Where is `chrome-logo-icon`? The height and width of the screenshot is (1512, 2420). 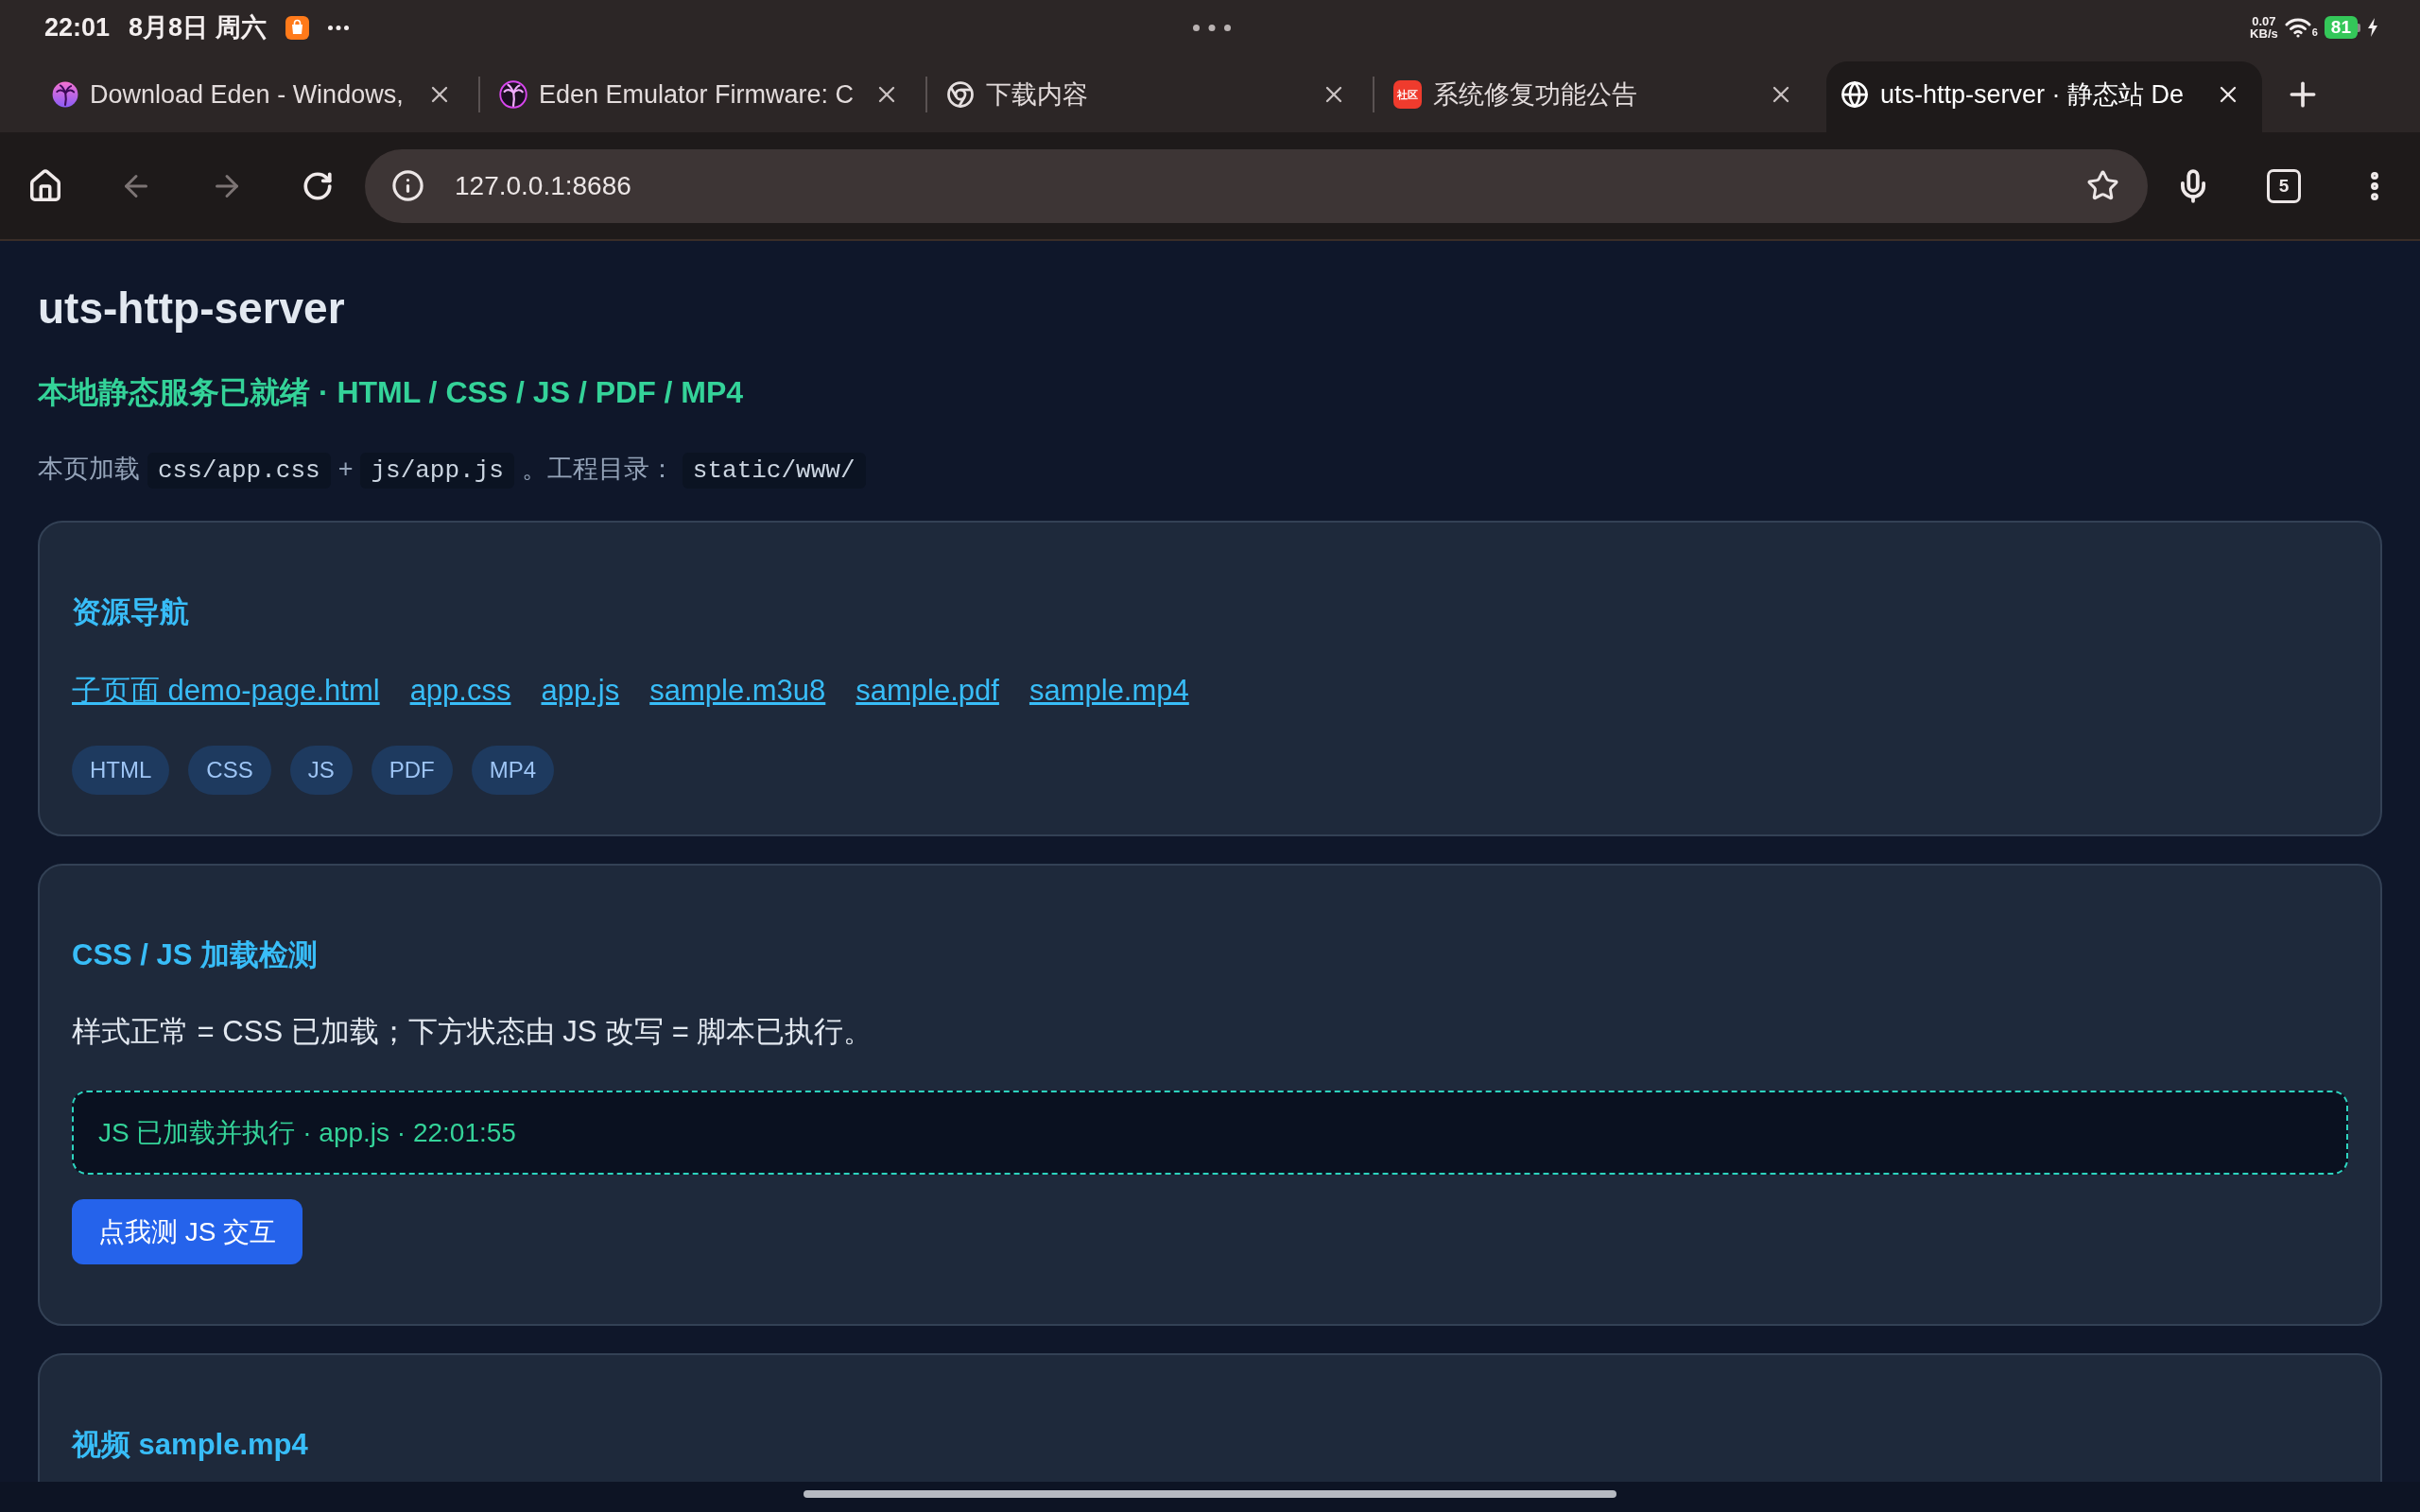
chrome-logo-icon is located at coordinates (960, 94).